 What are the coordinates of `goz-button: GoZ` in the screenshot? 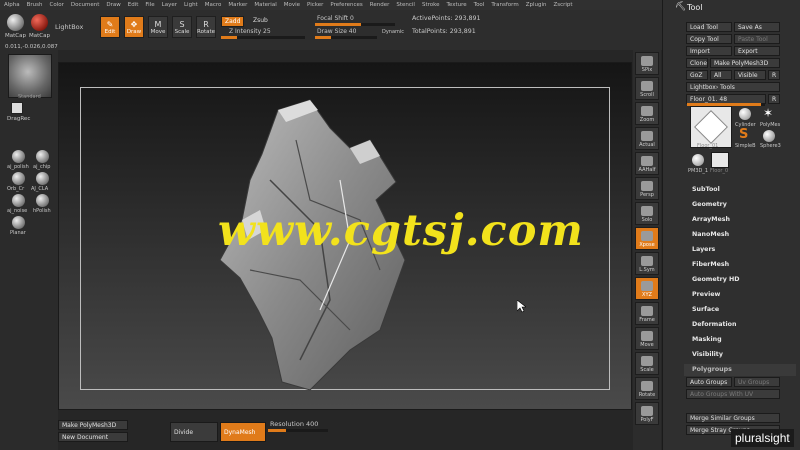 It's located at (697, 75).